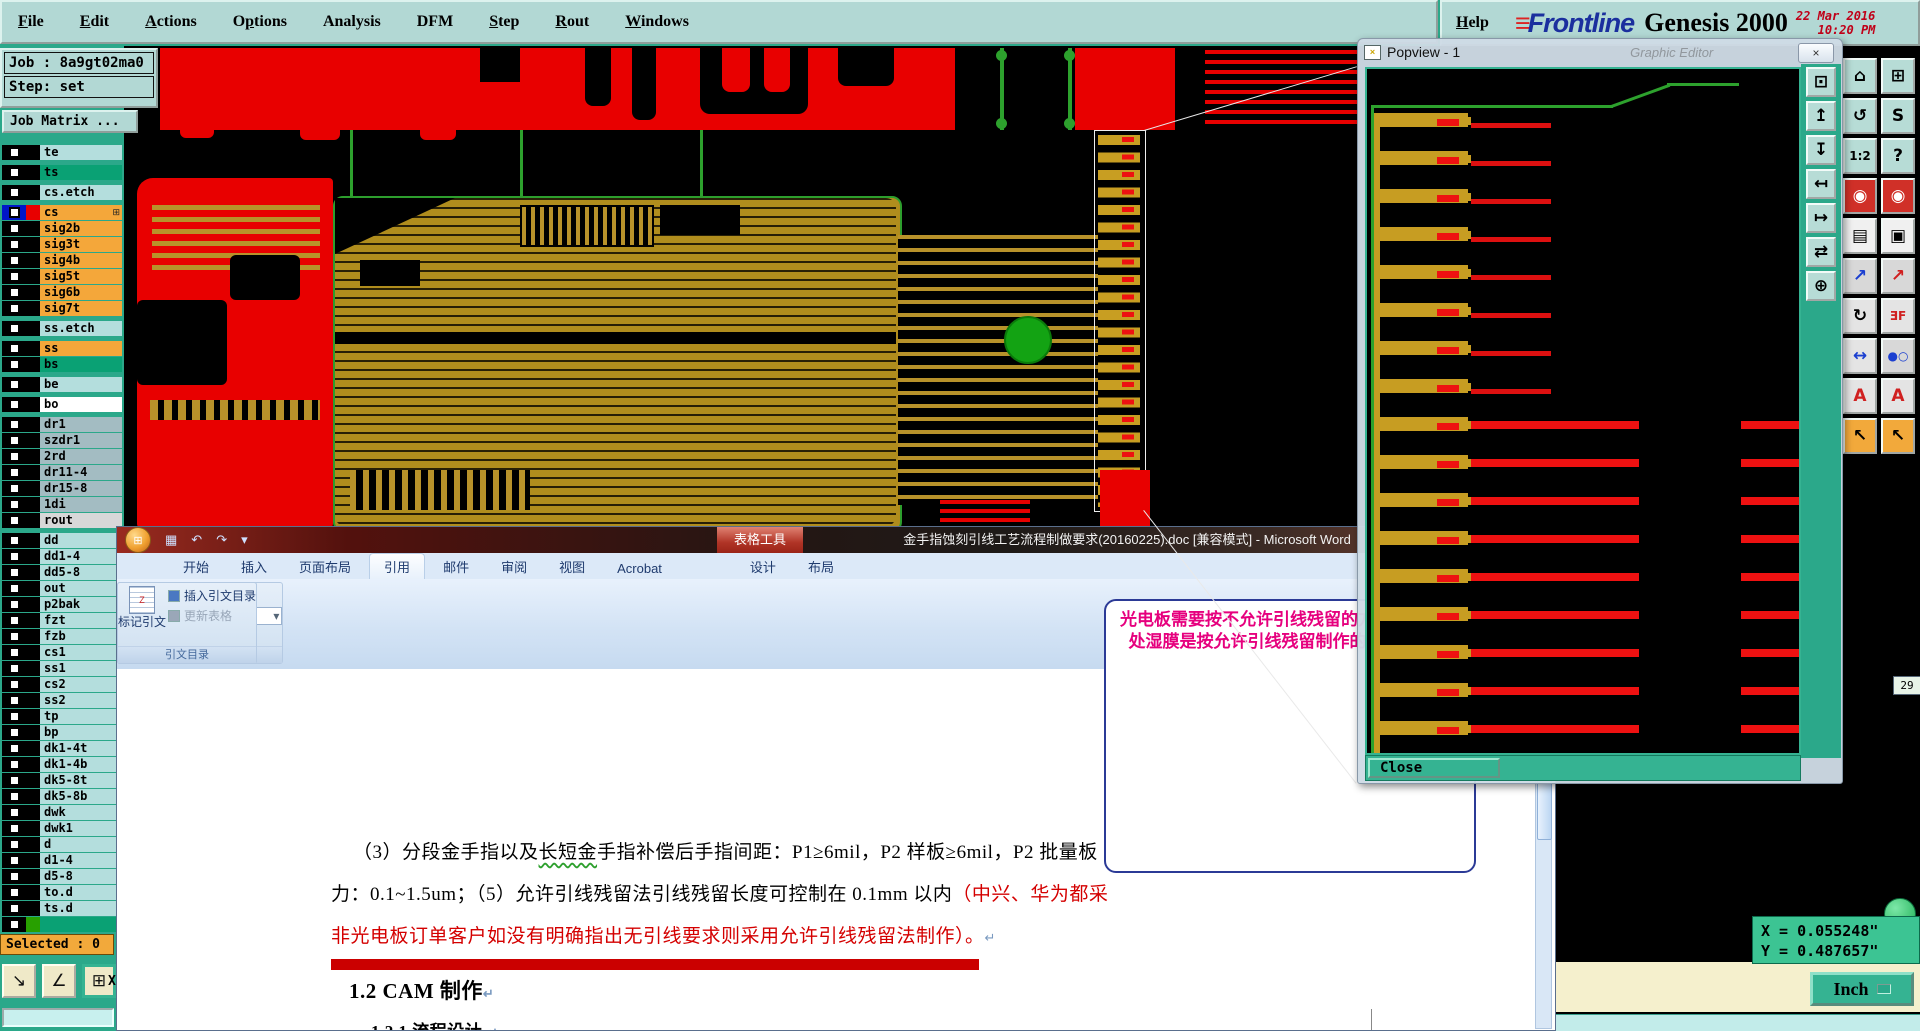 The height and width of the screenshot is (1031, 1920). I want to click on ribbon-tab: 视图, so click(572, 566).